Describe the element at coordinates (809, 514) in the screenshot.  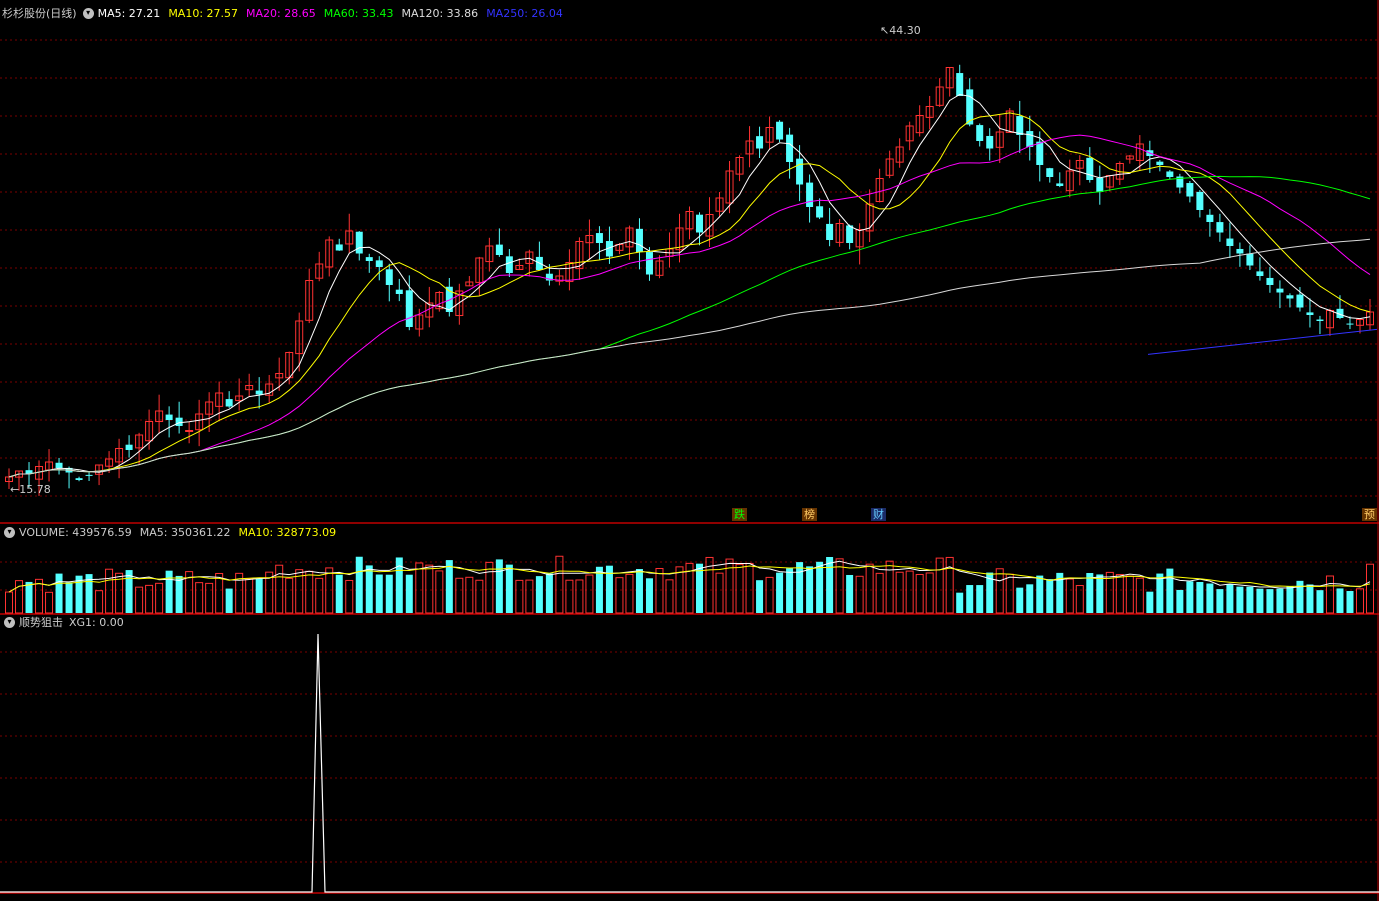
I see `event-flag-bang: 榜` at that location.